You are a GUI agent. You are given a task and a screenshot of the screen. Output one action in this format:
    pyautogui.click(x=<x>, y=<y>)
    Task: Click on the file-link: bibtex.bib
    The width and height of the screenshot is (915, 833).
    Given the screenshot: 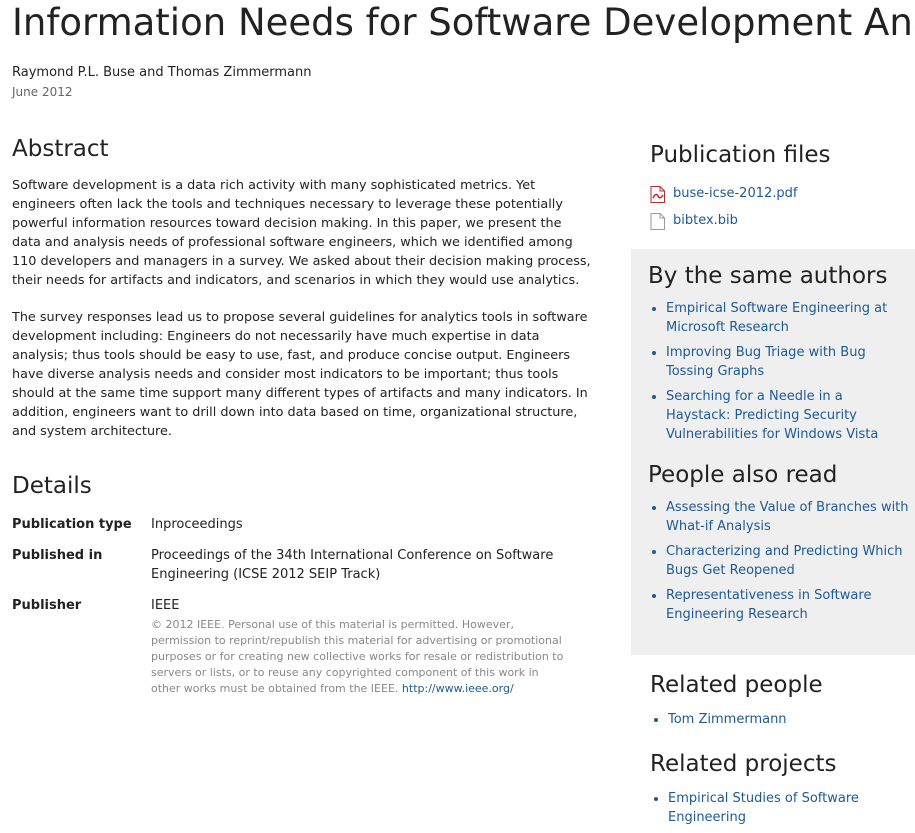 What is the action you would take?
    pyautogui.click(x=705, y=220)
    